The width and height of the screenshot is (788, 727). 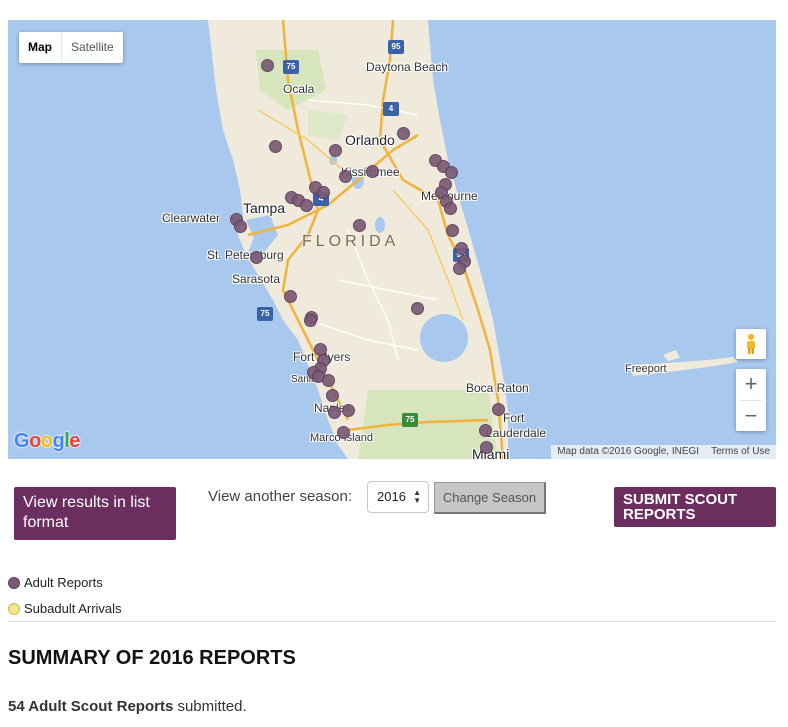 I want to click on city-label: Sarasota, so click(x=256, y=279).